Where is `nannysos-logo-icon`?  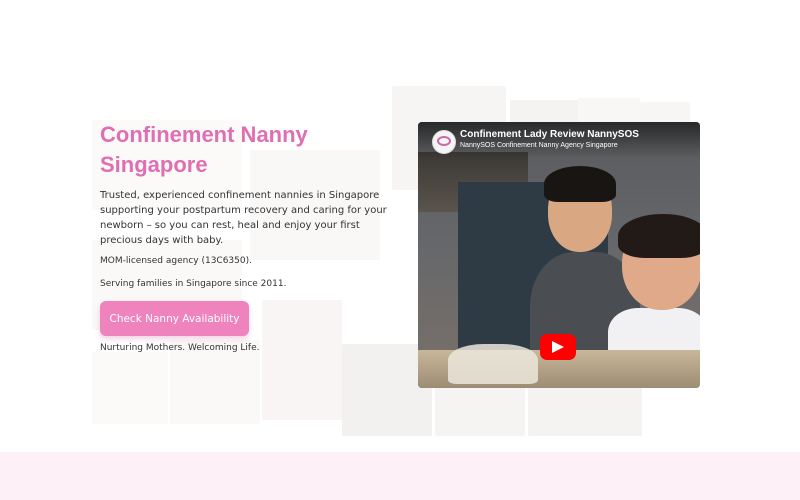
nannysos-logo-icon is located at coordinates (444, 141).